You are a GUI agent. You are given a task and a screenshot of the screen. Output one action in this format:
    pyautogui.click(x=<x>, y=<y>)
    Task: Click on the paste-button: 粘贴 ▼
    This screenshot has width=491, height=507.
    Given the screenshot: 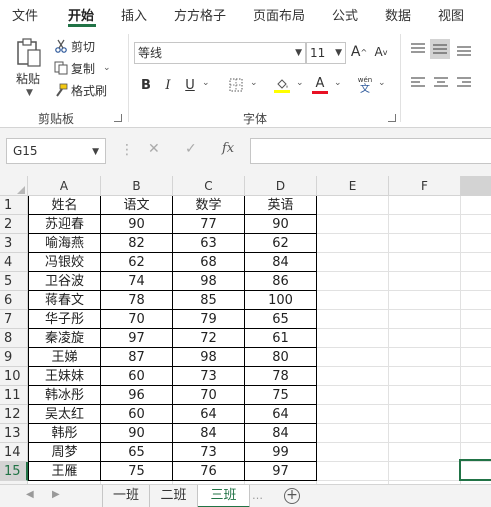 What is the action you would take?
    pyautogui.click(x=29, y=71)
    